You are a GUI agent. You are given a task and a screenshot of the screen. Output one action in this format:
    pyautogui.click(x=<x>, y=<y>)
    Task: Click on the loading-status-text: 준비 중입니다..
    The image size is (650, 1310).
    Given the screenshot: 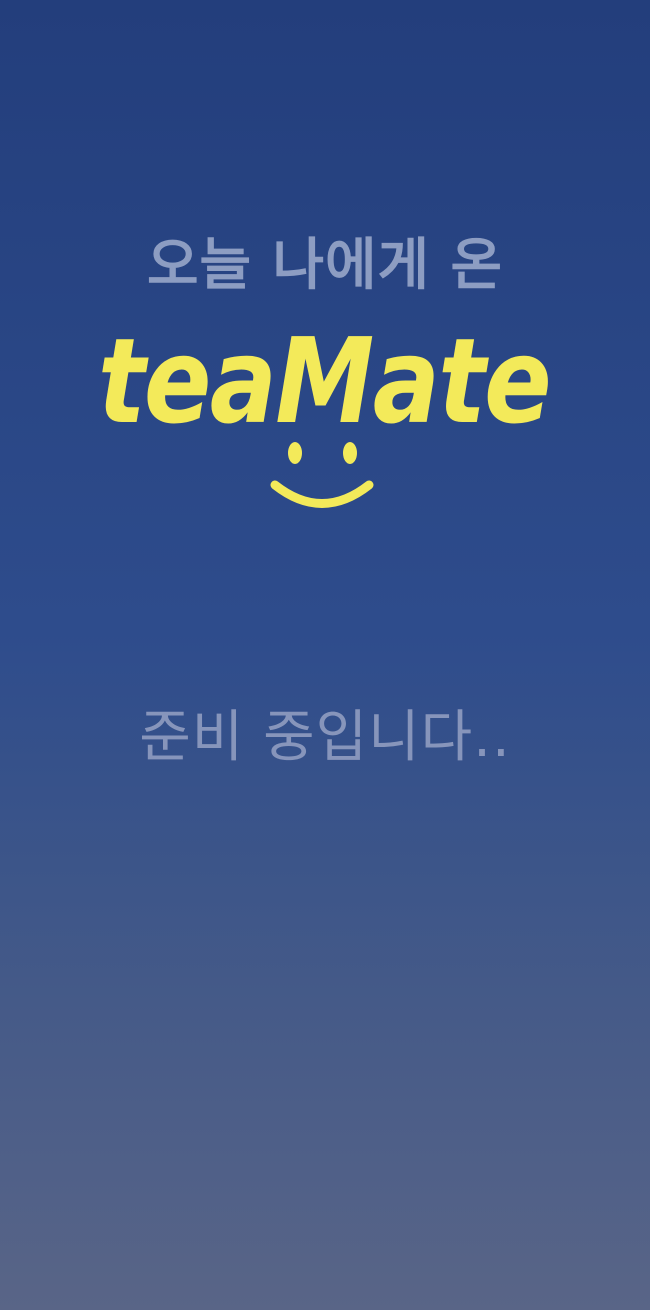 What is the action you would take?
    pyautogui.click(x=325, y=737)
    